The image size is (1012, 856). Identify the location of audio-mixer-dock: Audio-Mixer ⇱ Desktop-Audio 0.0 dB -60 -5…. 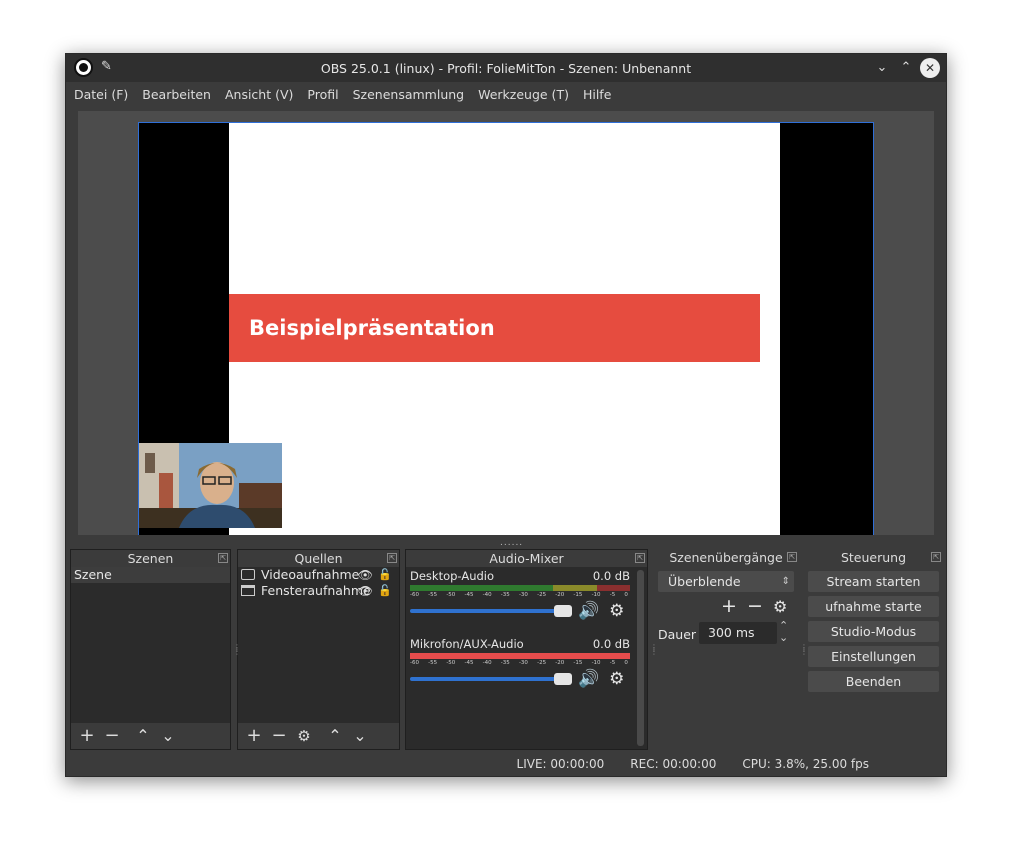
(526, 649).